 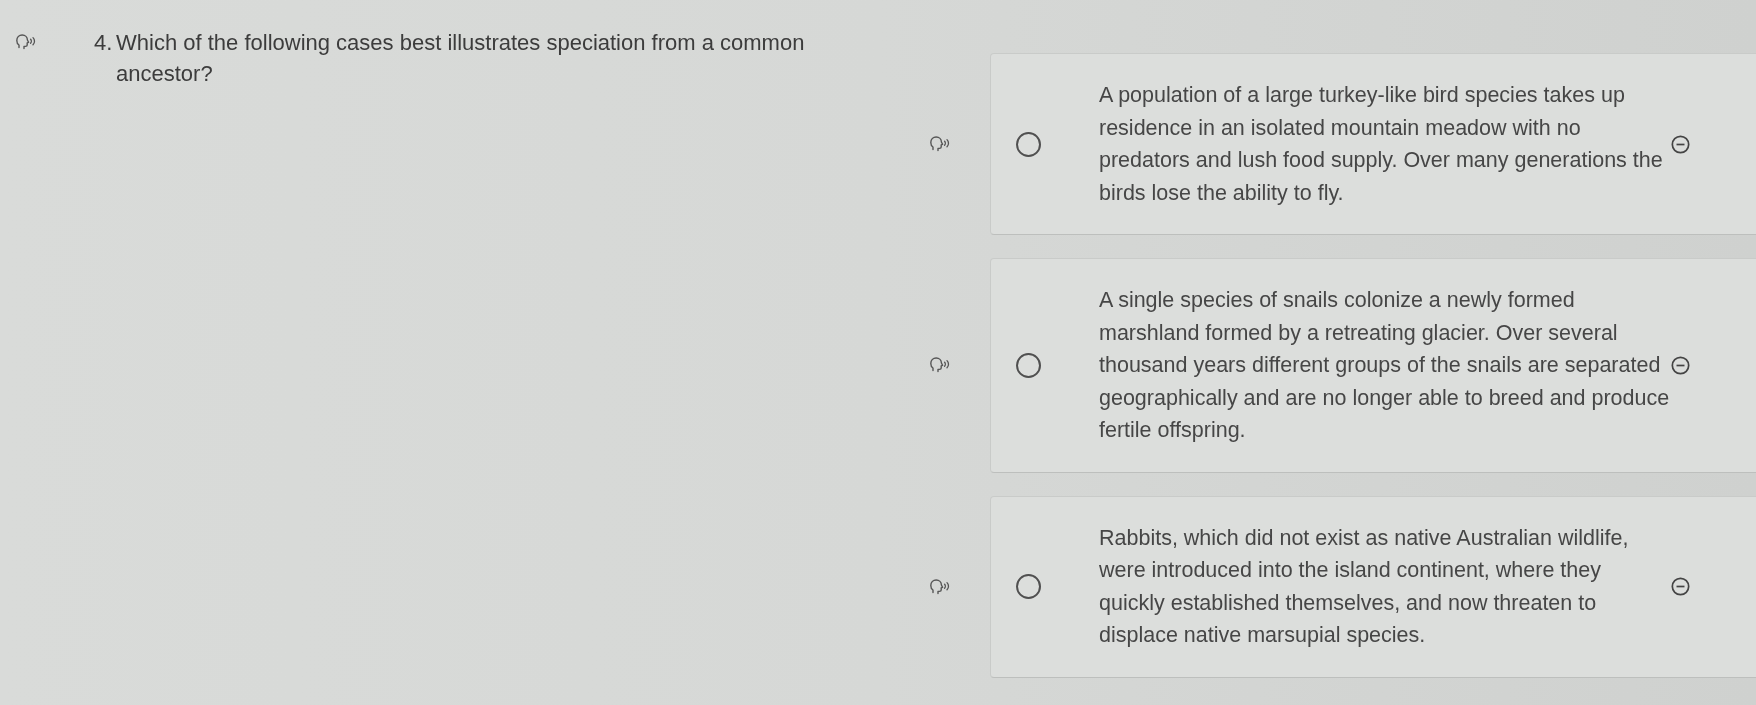 What do you see at coordinates (104, 43) in the screenshot?
I see `question-number: 4.` at bounding box center [104, 43].